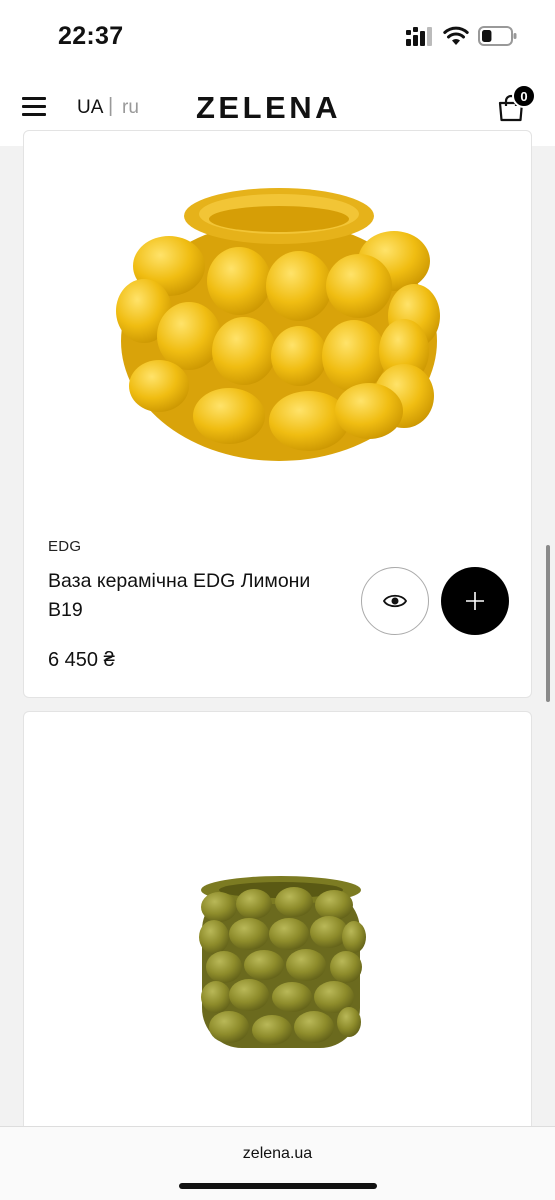 This screenshot has width=555, height=1200. Describe the element at coordinates (277, 1154) in the screenshot. I see `url-text: zelena.ua` at that location.